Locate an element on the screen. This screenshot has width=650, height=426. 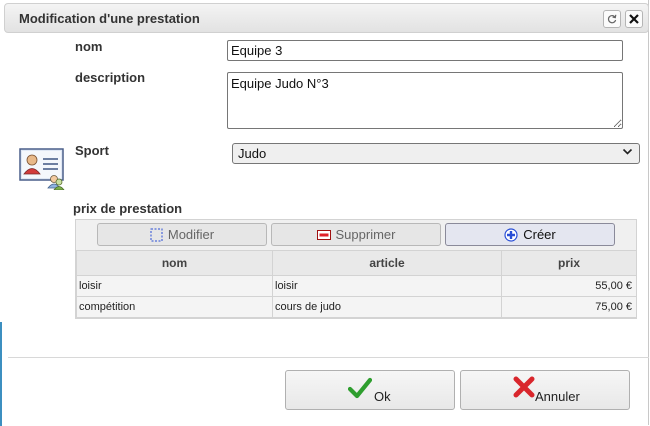
modify-label: Modifier is located at coordinates (191, 234).